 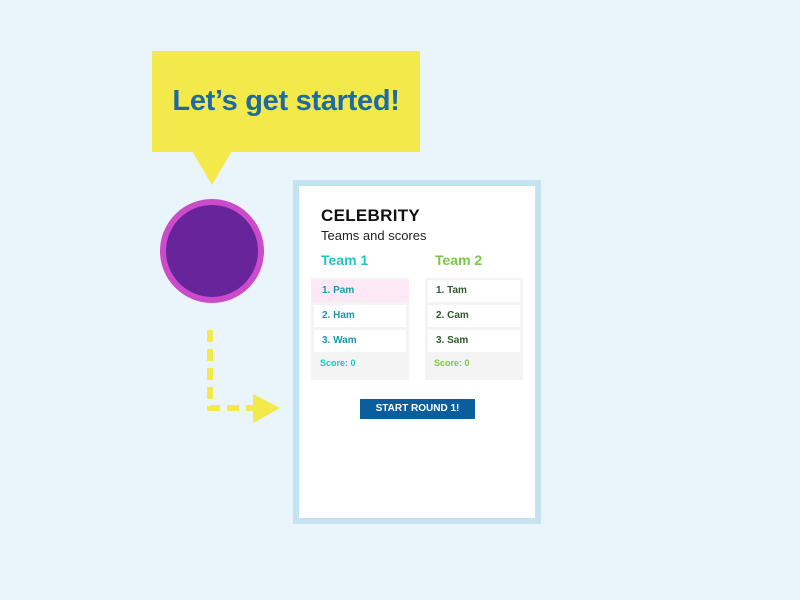 What do you see at coordinates (360, 341) in the screenshot?
I see `team1-player-3: 3. Wam` at bounding box center [360, 341].